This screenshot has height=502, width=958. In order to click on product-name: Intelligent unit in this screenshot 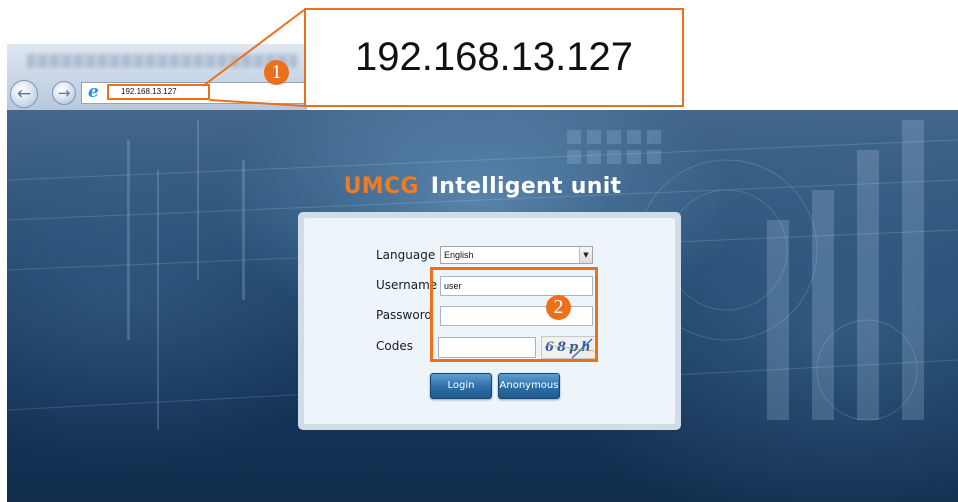, I will do `click(526, 186)`.